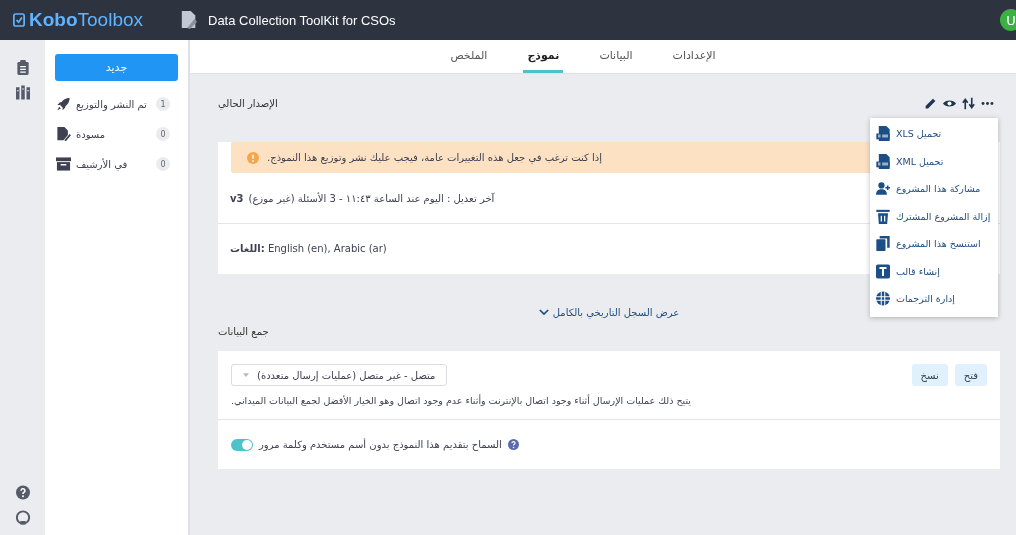 The height and width of the screenshot is (535, 1016). What do you see at coordinates (91, 134) in the screenshot?
I see `sidebar-item: مسودة` at bounding box center [91, 134].